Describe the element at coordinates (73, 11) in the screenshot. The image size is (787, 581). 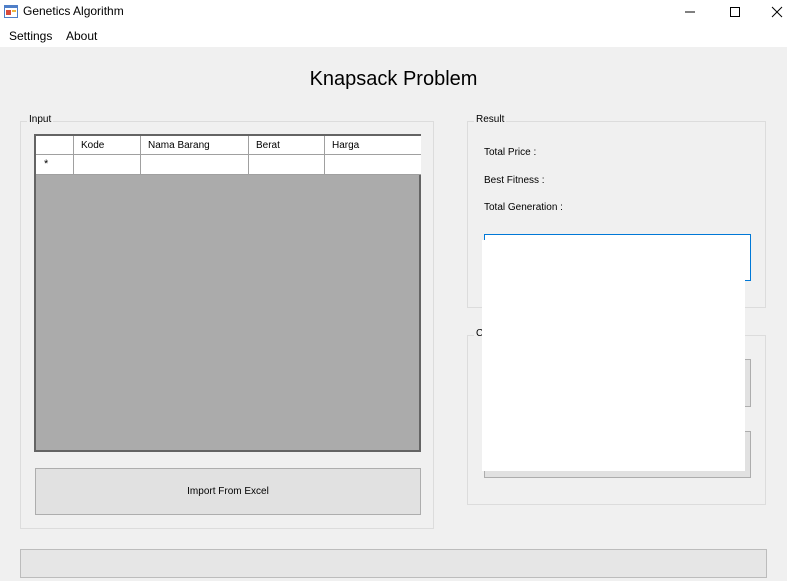
I see `window-title: Genetics Algorithm` at that location.